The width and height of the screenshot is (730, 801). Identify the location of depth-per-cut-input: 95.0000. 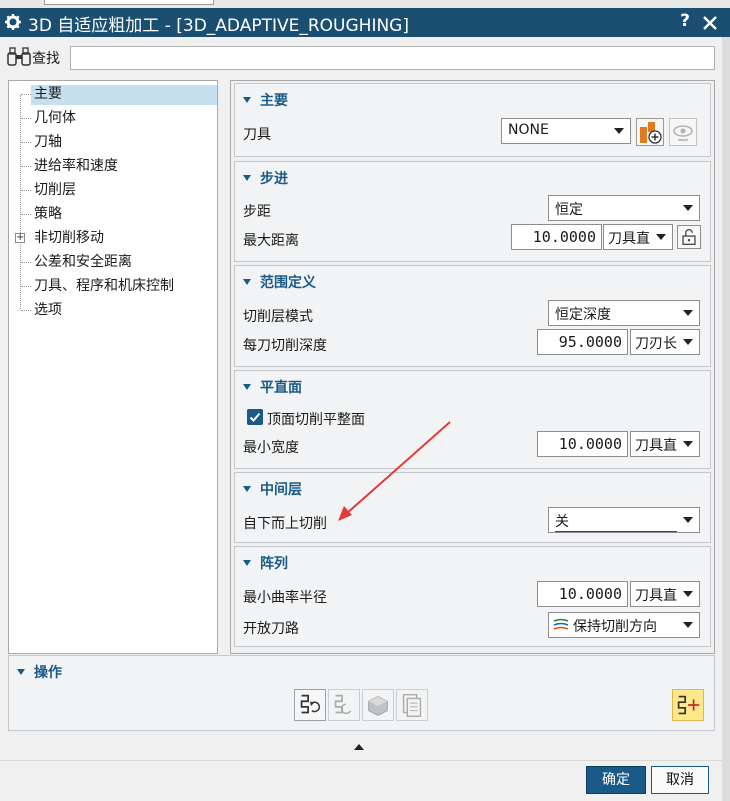
(582, 342).